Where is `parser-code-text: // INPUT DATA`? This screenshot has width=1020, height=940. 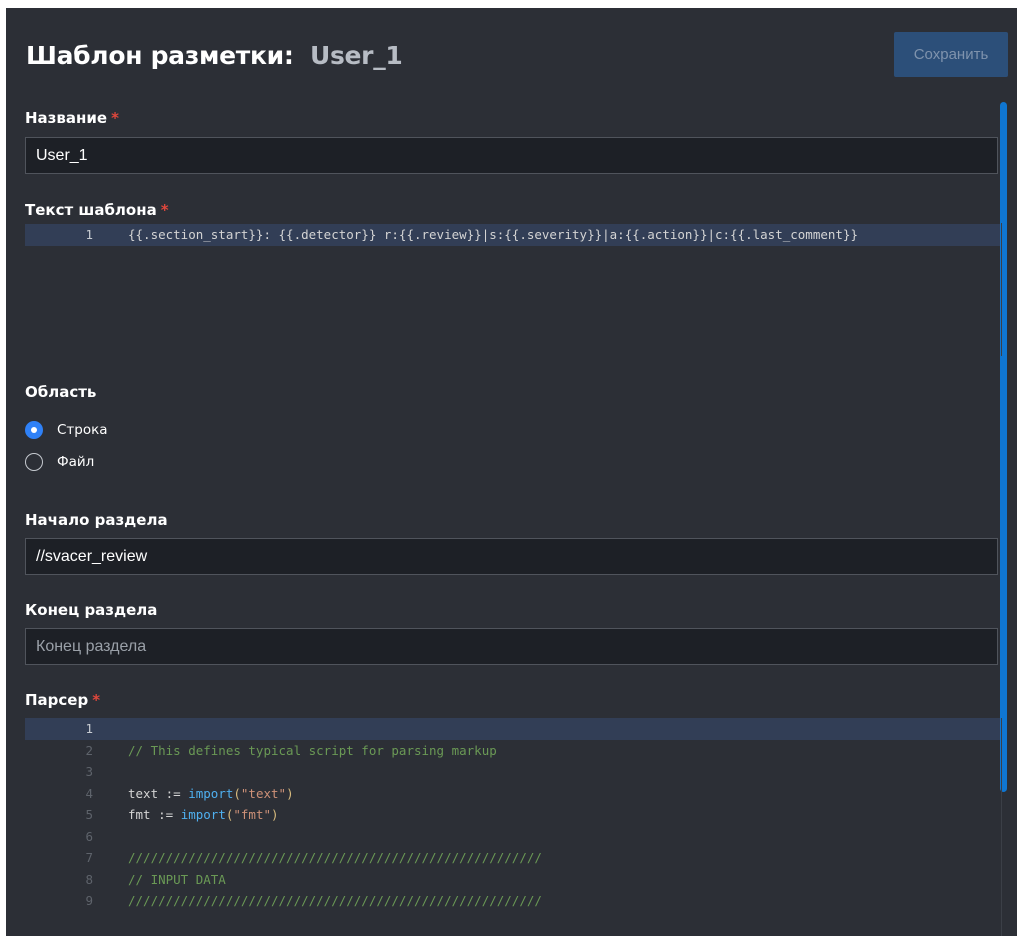 parser-code-text: // INPUT DATA is located at coordinates (177, 880).